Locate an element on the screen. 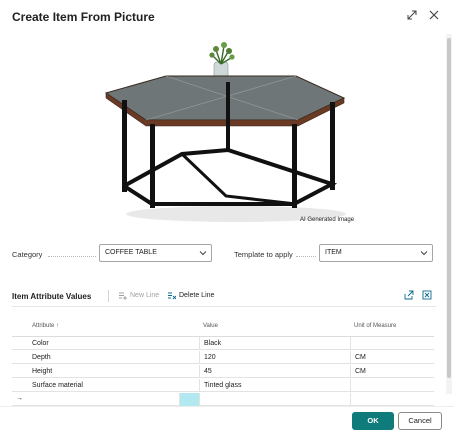 Image resolution: width=454 pixels, height=440 pixels. table-row: Surface material Tinted glass is located at coordinates (223, 385).